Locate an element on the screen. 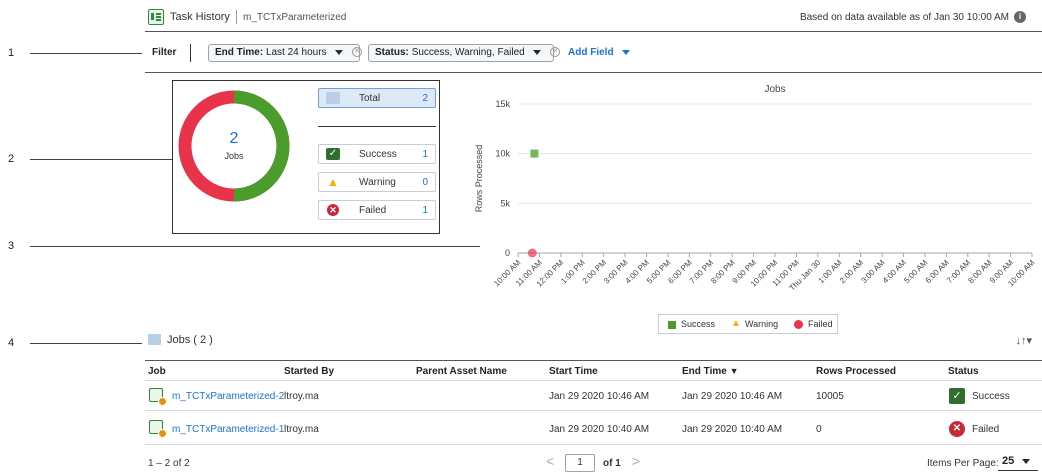 Image resolution: width=1042 pixels, height=474 pixels. chip-value: Last 24 hours is located at coordinates (296, 52).